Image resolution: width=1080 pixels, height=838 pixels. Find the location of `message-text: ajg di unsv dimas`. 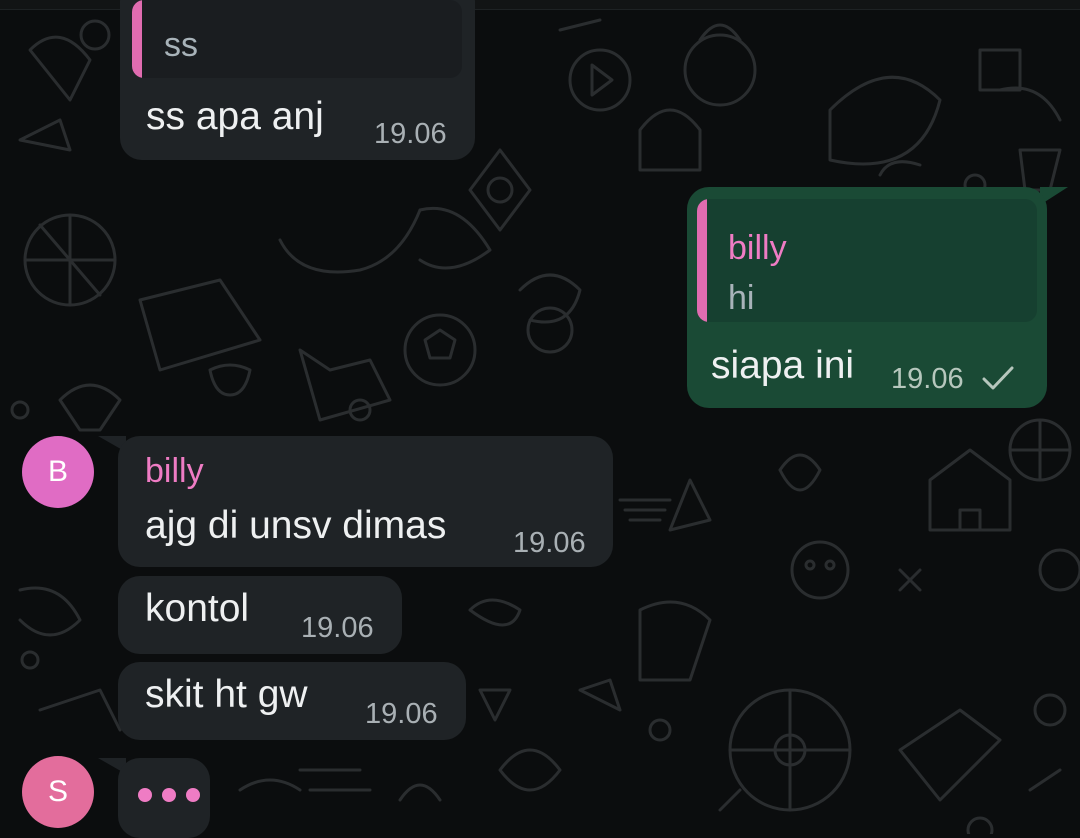

message-text: ajg di unsv dimas is located at coordinates (296, 525).